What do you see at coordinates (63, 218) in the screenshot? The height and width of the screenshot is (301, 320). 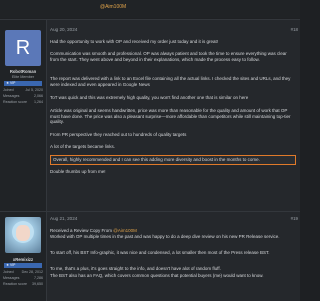 I see `post-date: Aug 21, 2024` at bounding box center [63, 218].